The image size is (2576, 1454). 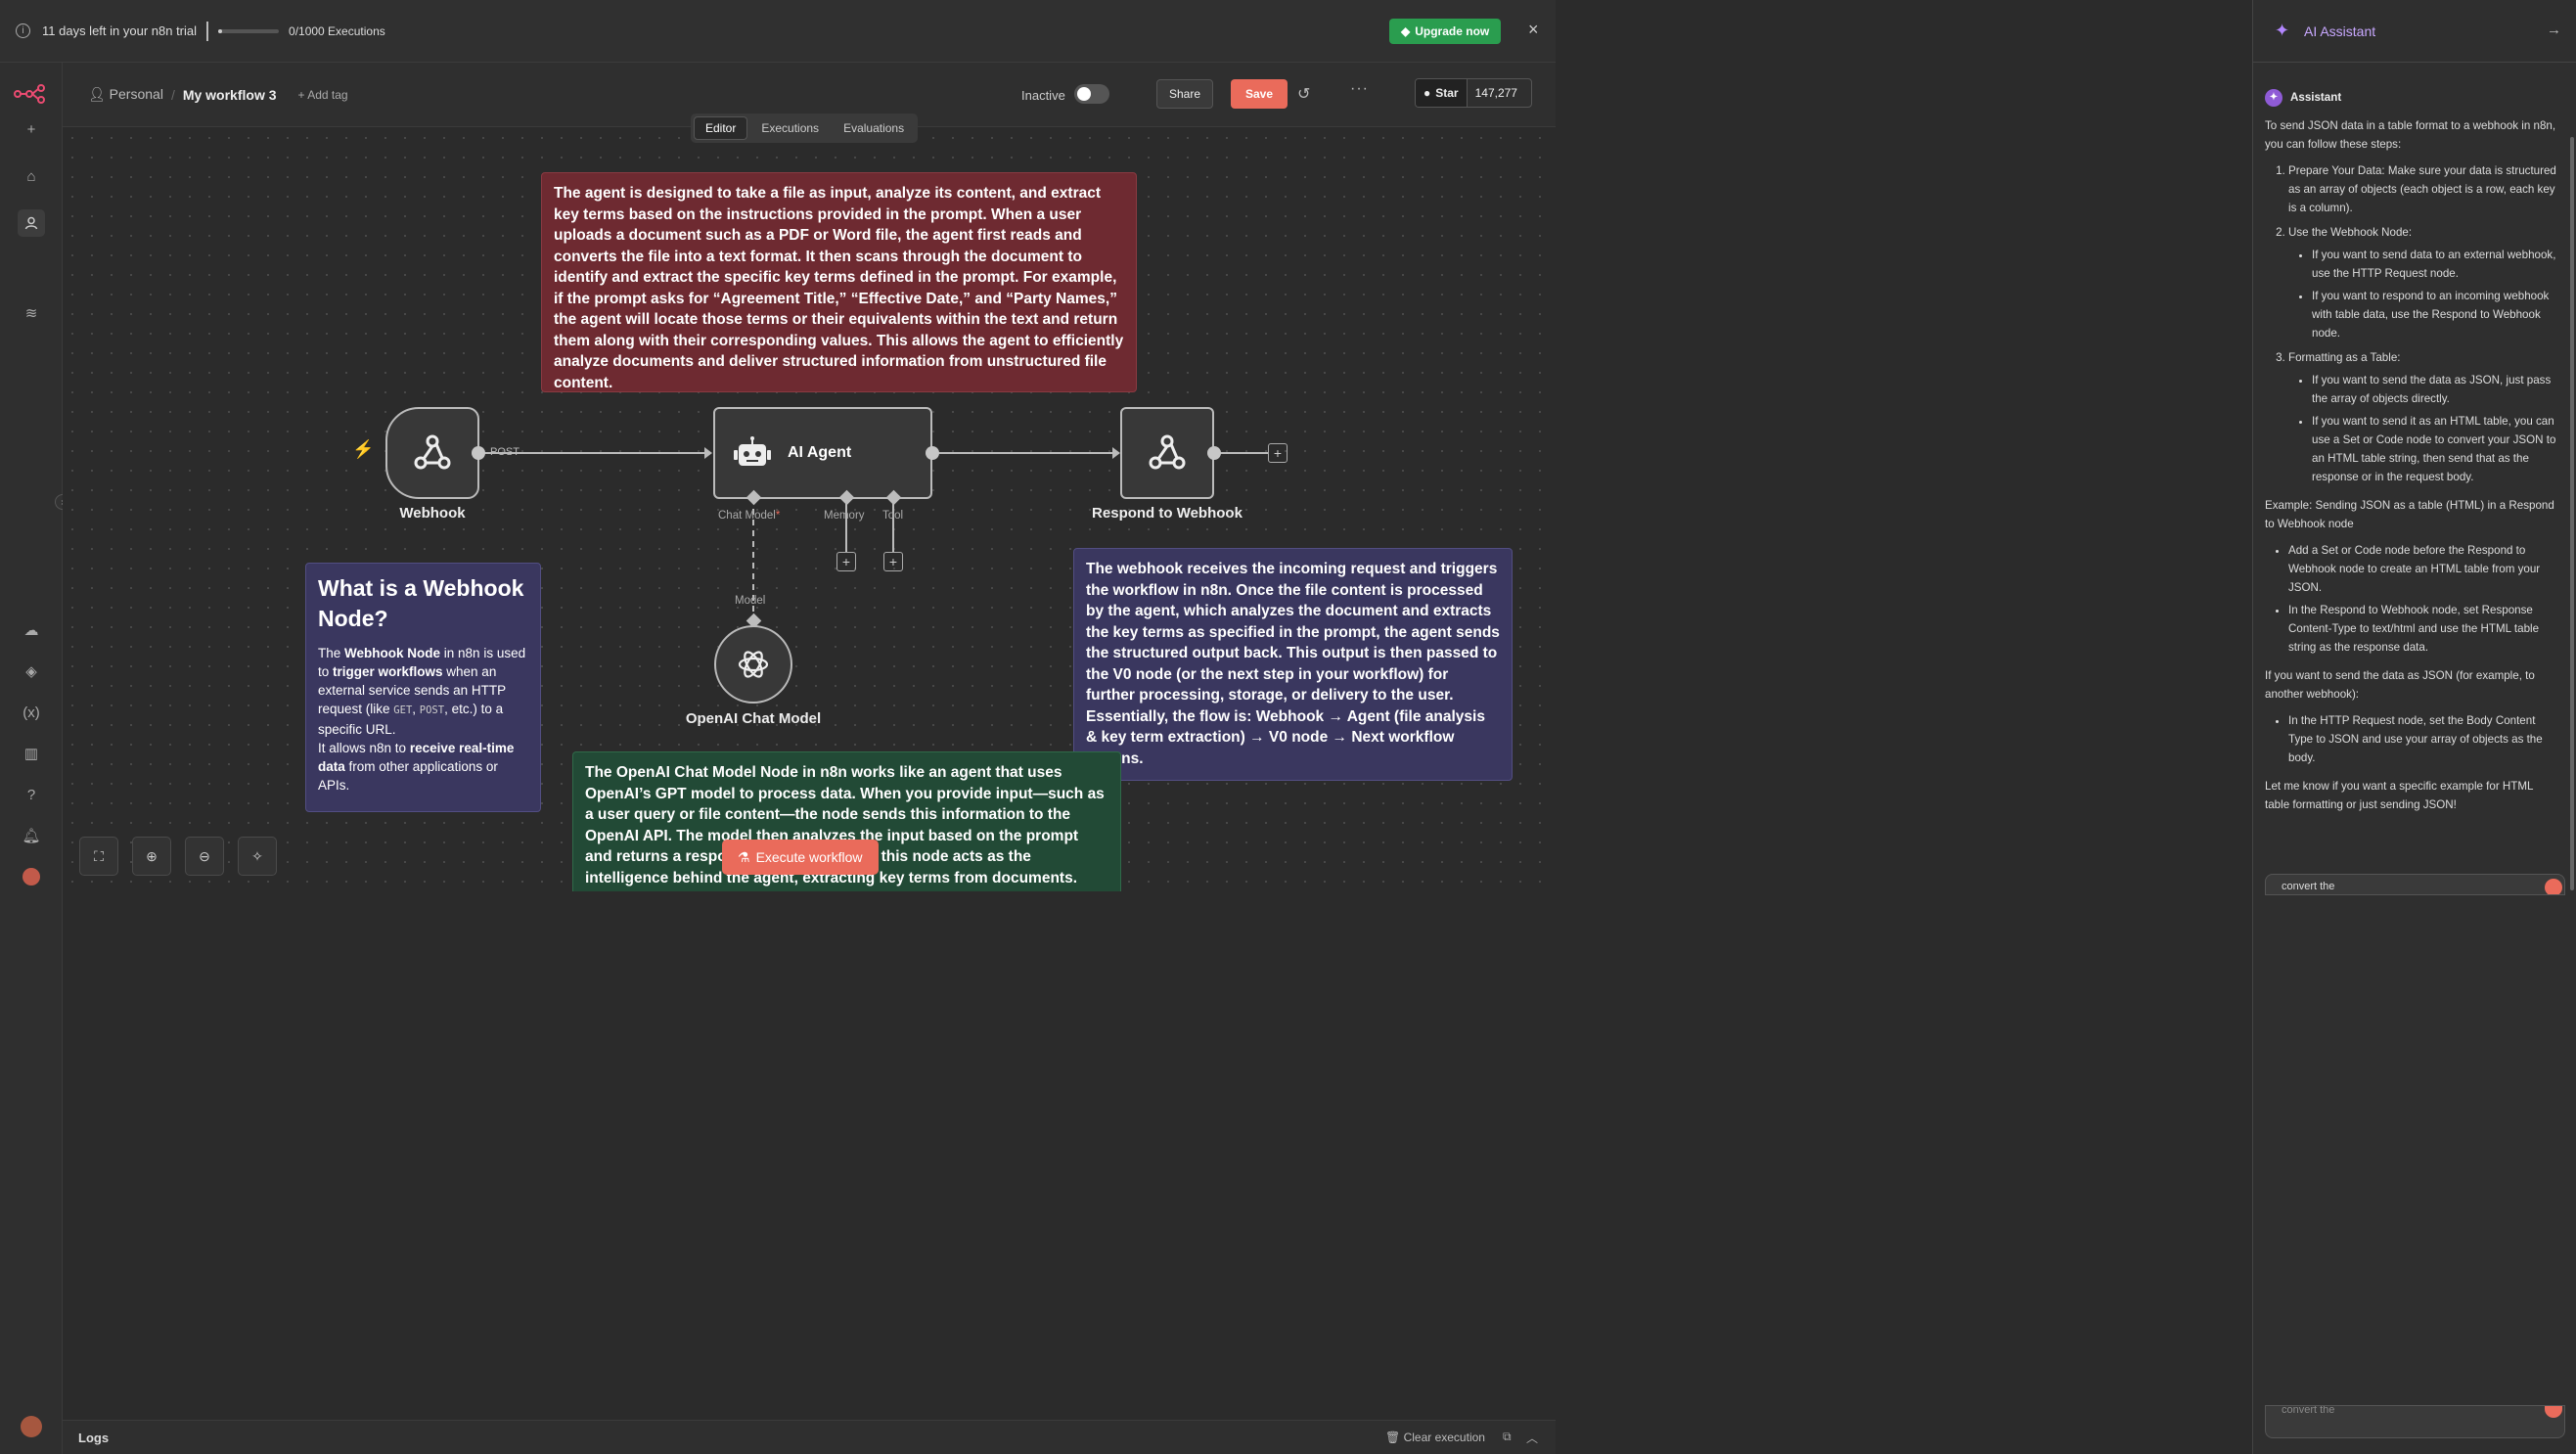 What do you see at coordinates (478, 453) in the screenshot?
I see `webhook-output-port` at bounding box center [478, 453].